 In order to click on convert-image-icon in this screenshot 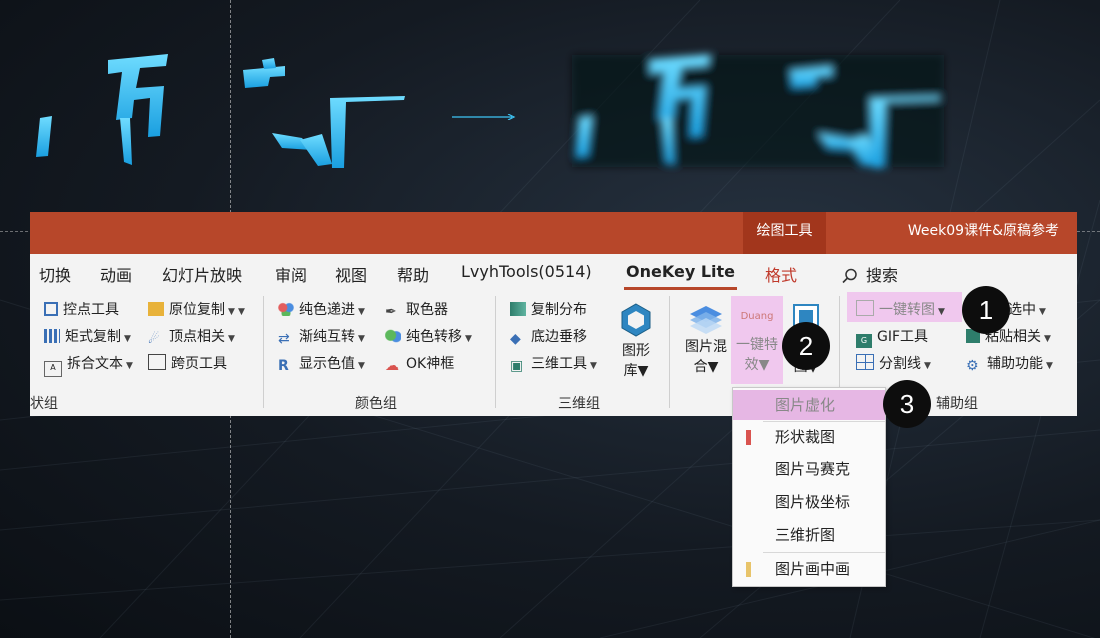, I will do `click(865, 308)`.